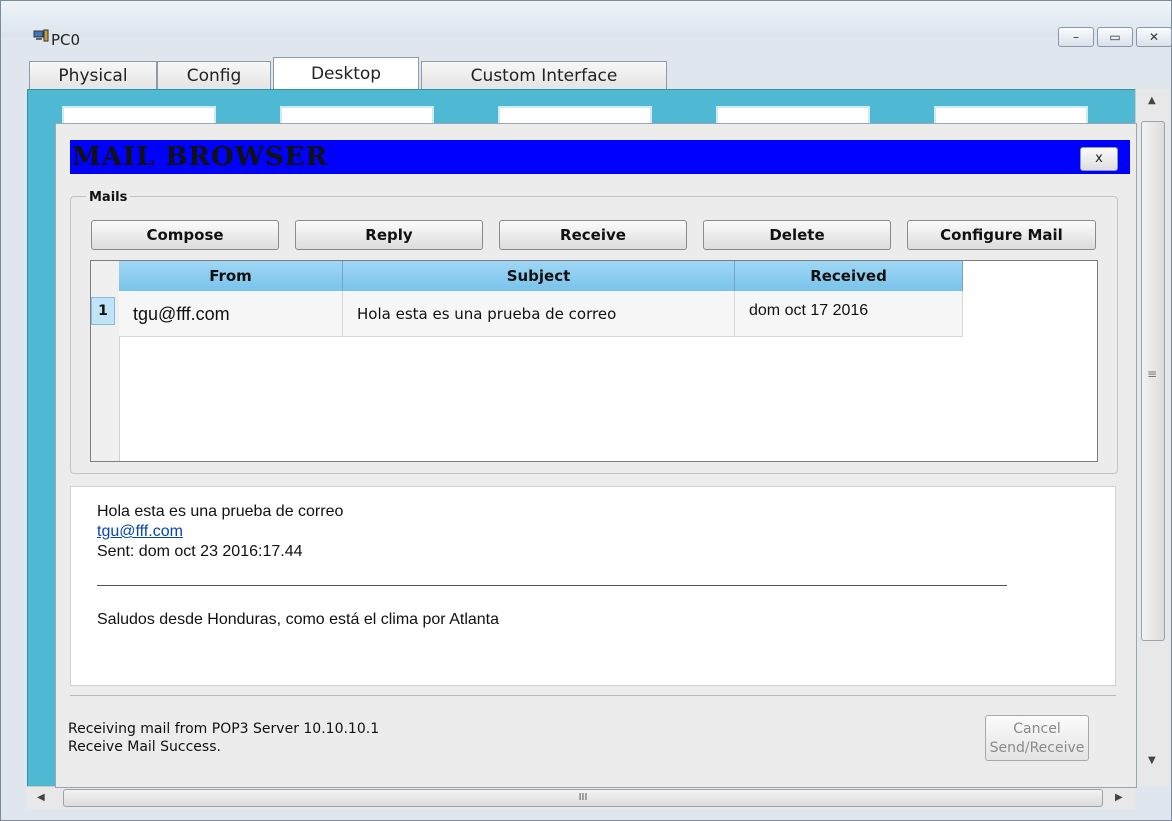 Image resolution: width=1172 pixels, height=821 pixels. Describe the element at coordinates (41, 797) in the screenshot. I see `scroll-left-arrow-icon: ◀` at that location.